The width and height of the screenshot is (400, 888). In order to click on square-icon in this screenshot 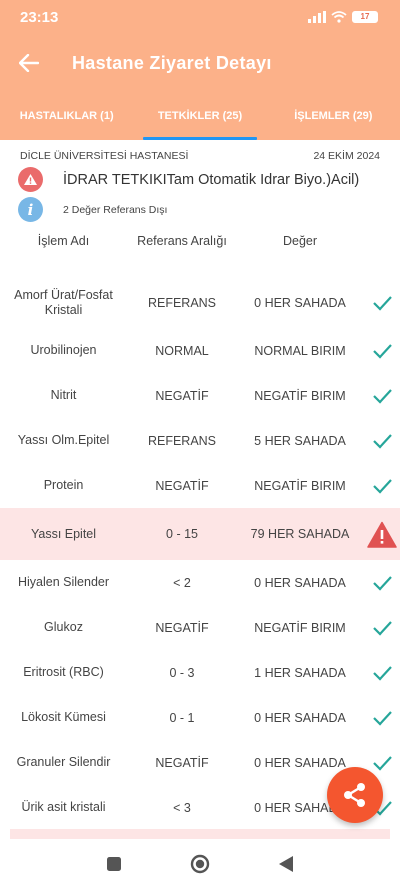, I will do `click(114, 864)`.